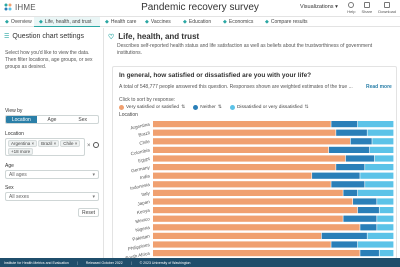  What do you see at coordinates (21, 119) in the screenshot?
I see `view-by-location: Location` at bounding box center [21, 119].